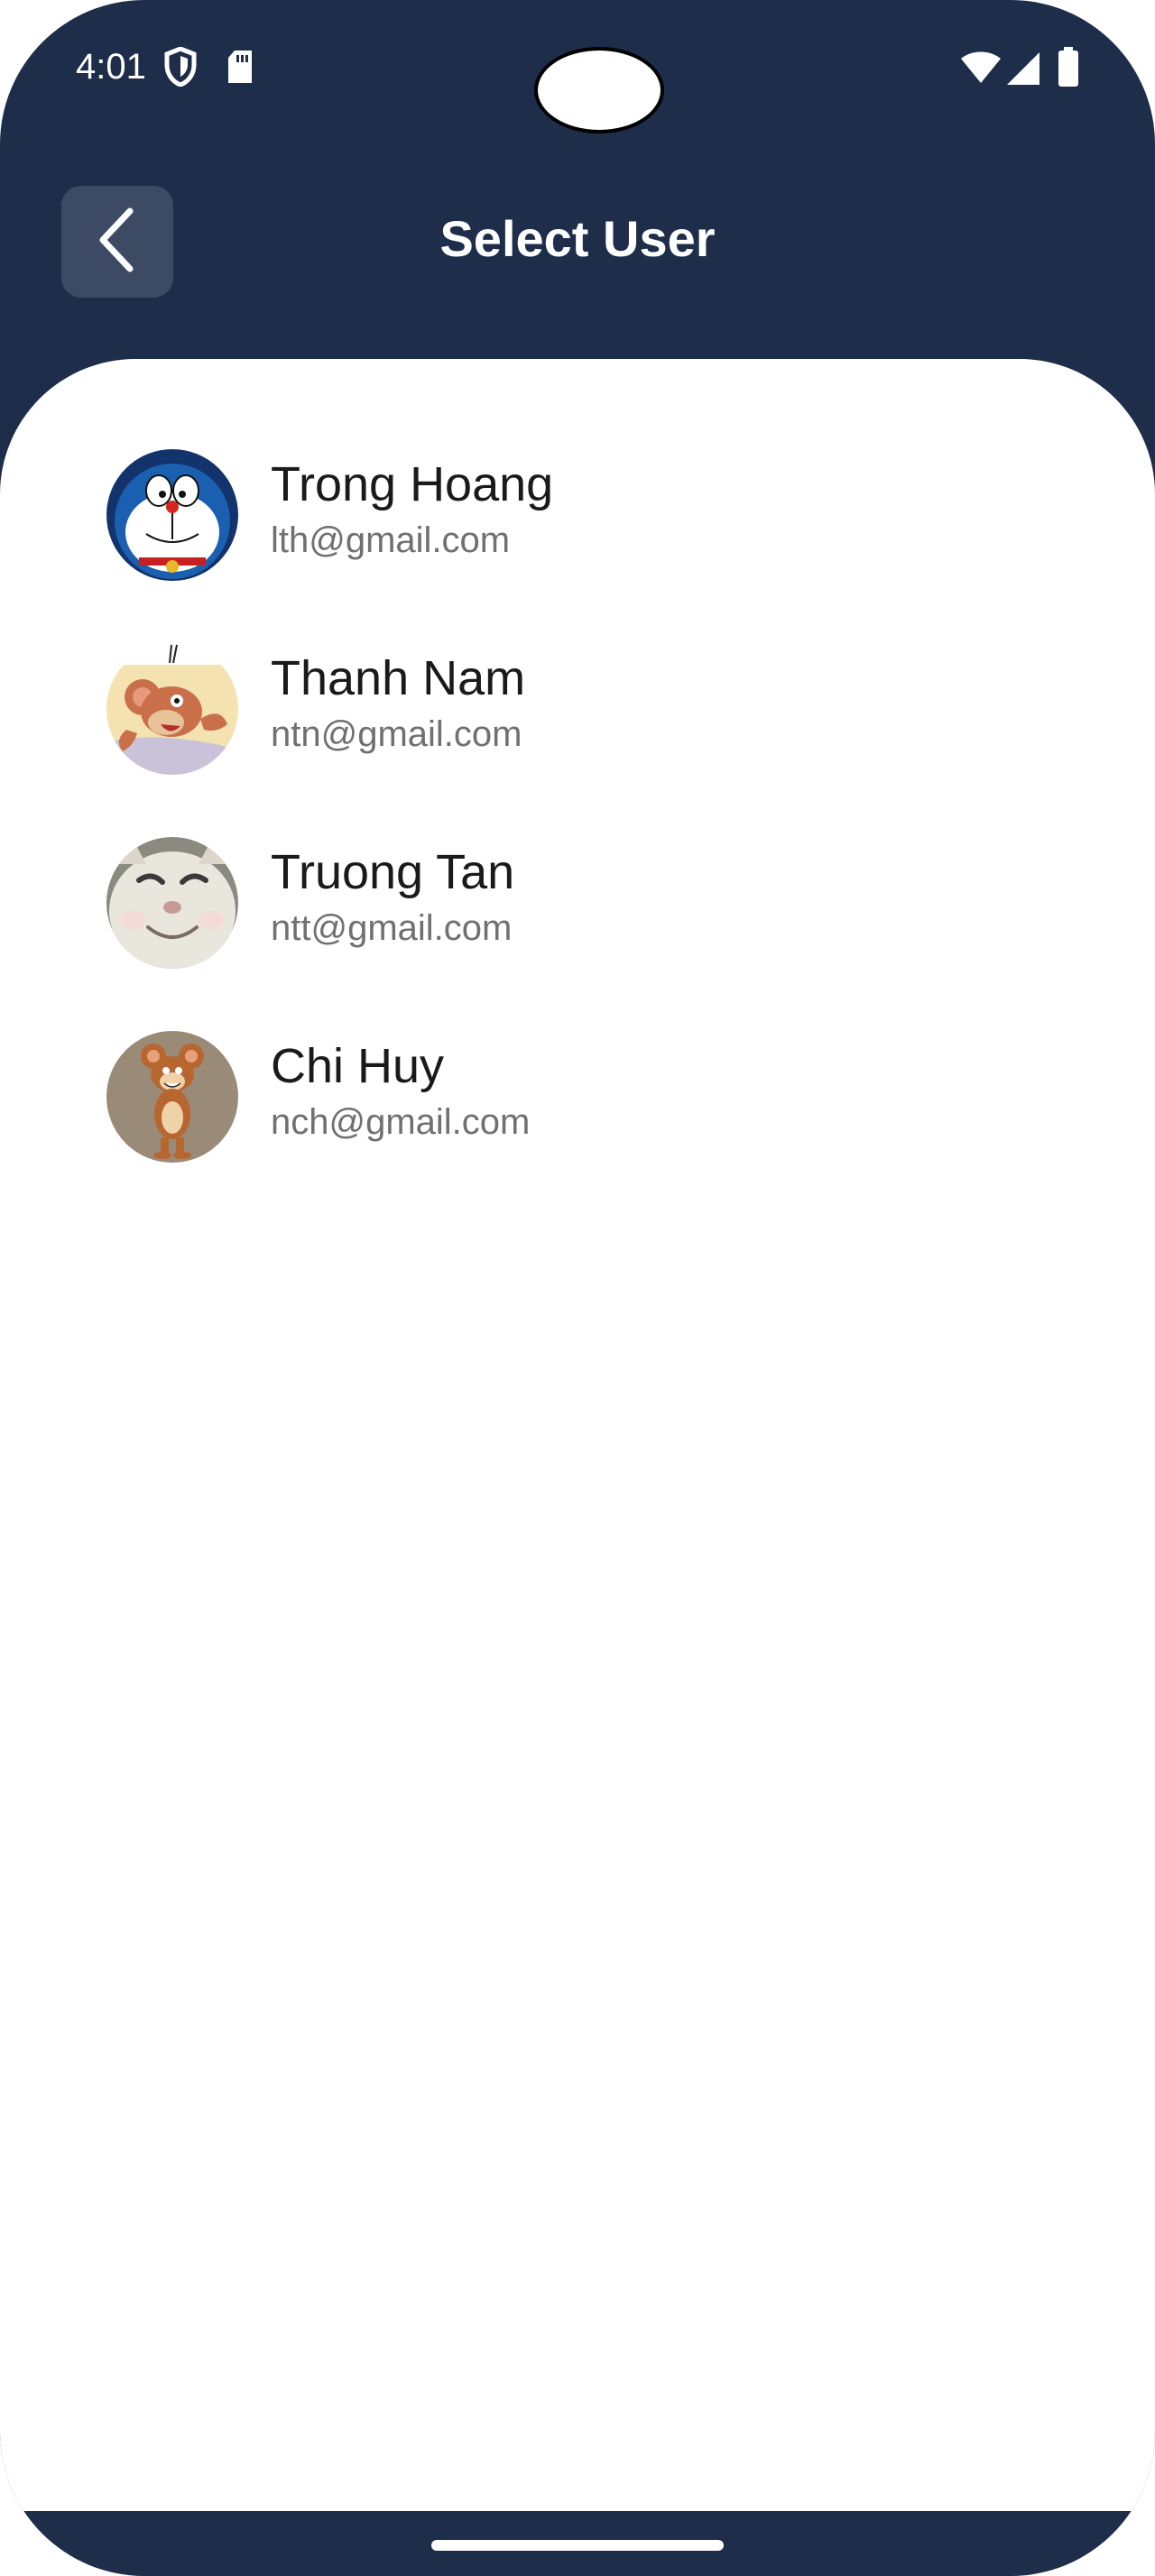 The height and width of the screenshot is (2576, 1155). What do you see at coordinates (401, 1122) in the screenshot?
I see `user-email: nch@gmail.com` at bounding box center [401, 1122].